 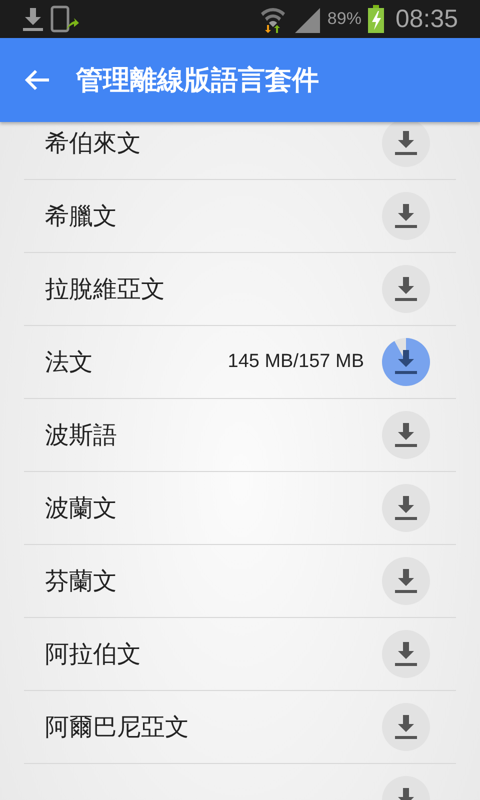 I want to click on language-name: 阿拉伯文, so click(x=93, y=654).